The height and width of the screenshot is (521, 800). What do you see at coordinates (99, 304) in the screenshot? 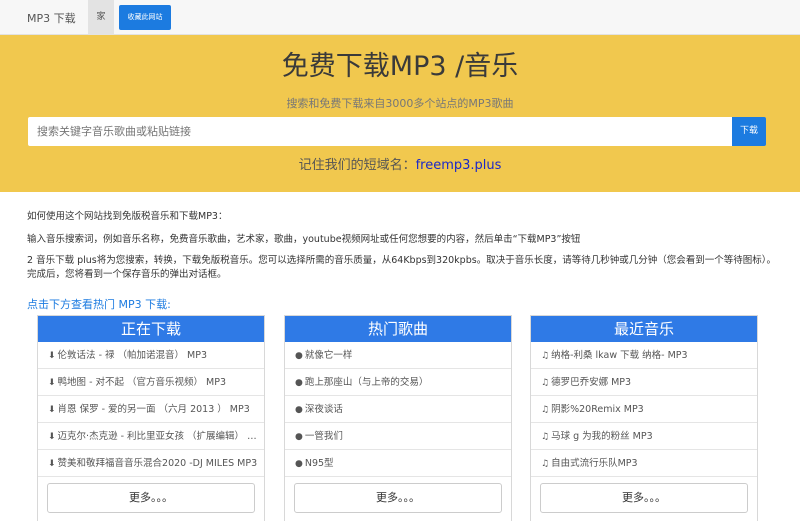
I see `hot-downloads-label: 点击下方查看热门 MP3 下载:` at bounding box center [99, 304].